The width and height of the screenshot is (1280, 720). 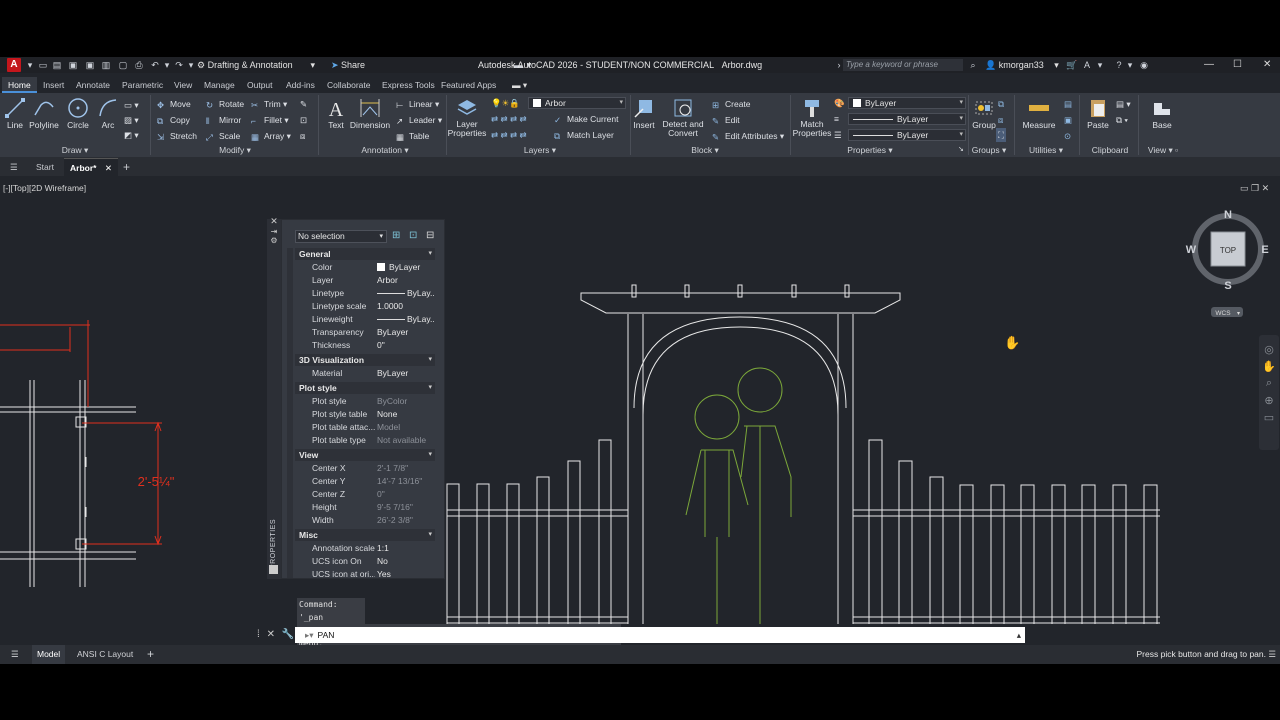 What do you see at coordinates (365, 520) in the screenshot?
I see `property-row: Width 26'-2 3/8"` at bounding box center [365, 520].